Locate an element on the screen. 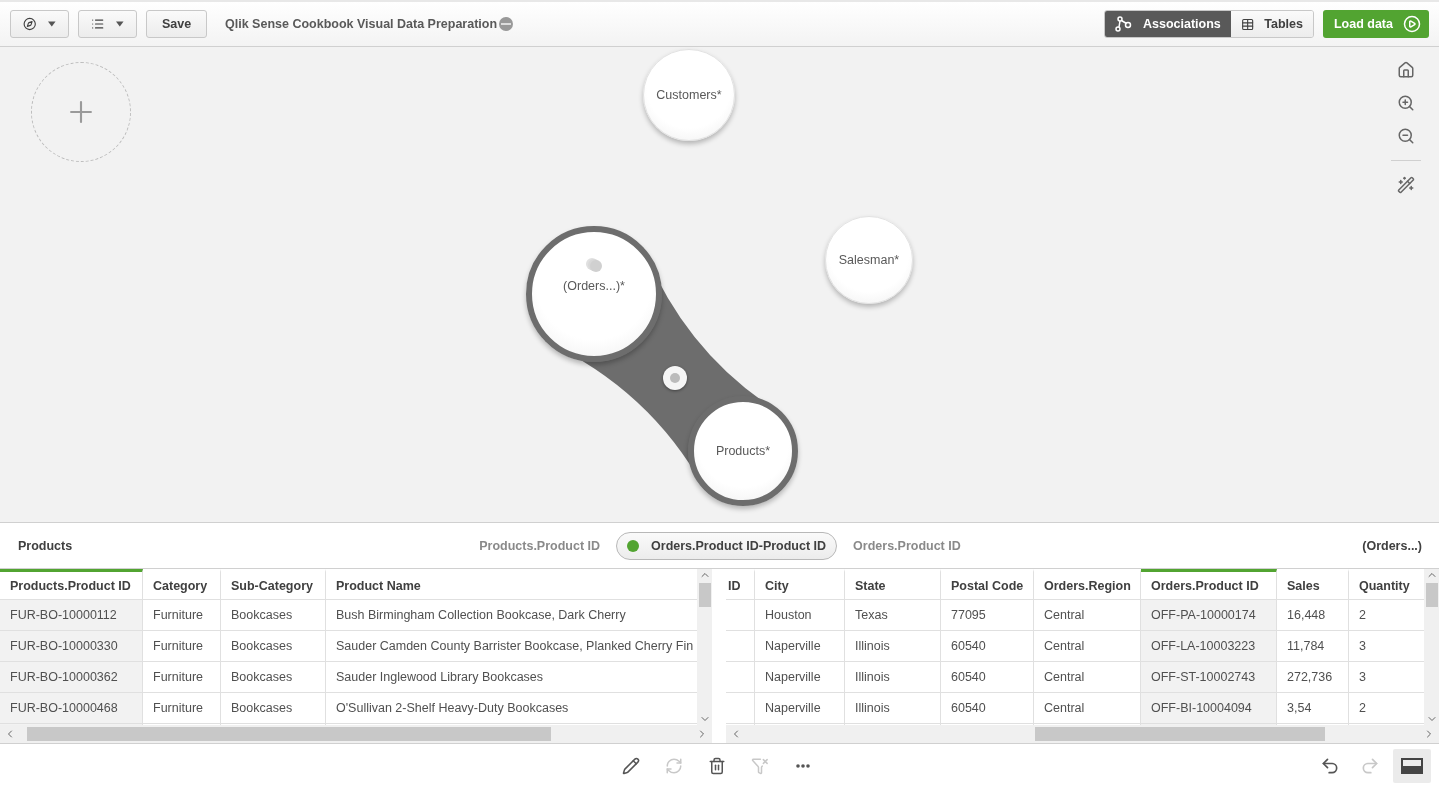  table-cell: FUR-BO-10000362 is located at coordinates (71, 677).